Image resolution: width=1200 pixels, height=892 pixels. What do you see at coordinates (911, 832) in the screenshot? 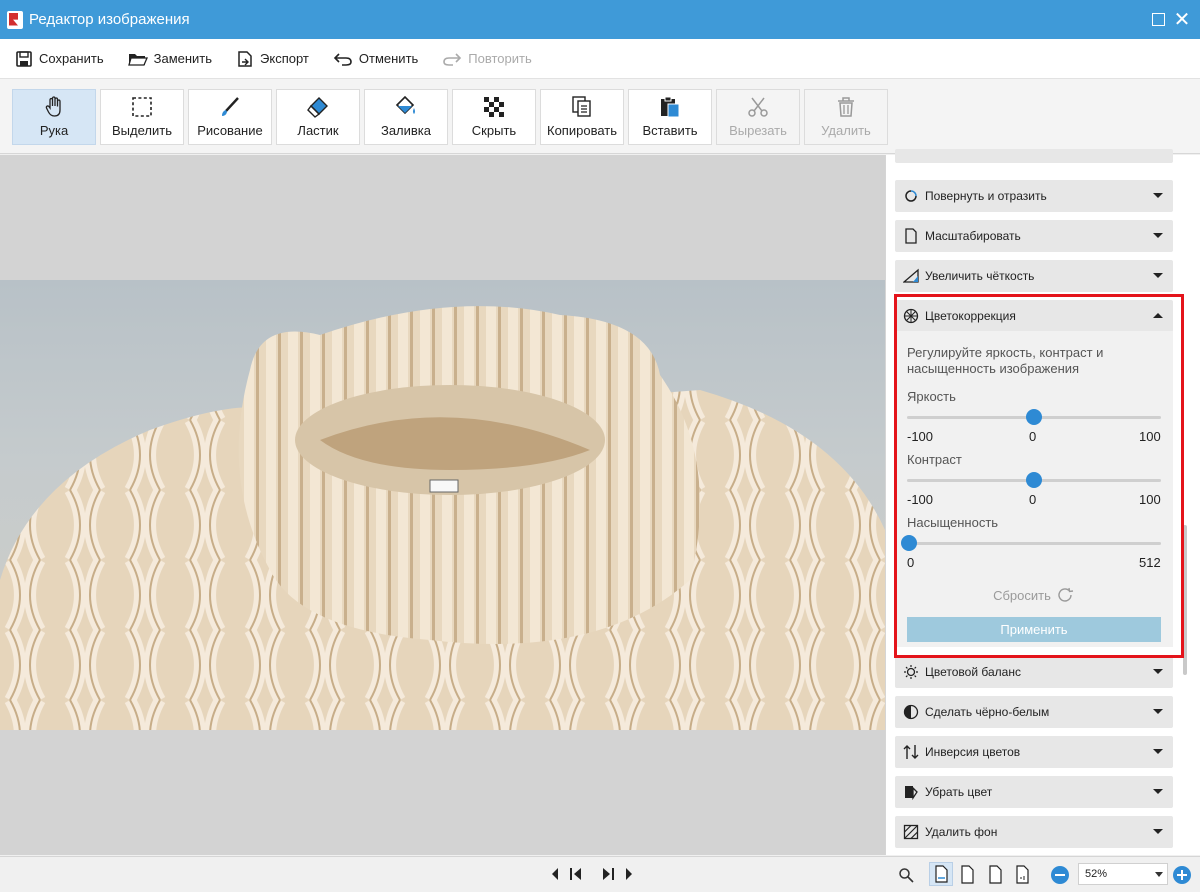
I see `hatch-icon` at bounding box center [911, 832].